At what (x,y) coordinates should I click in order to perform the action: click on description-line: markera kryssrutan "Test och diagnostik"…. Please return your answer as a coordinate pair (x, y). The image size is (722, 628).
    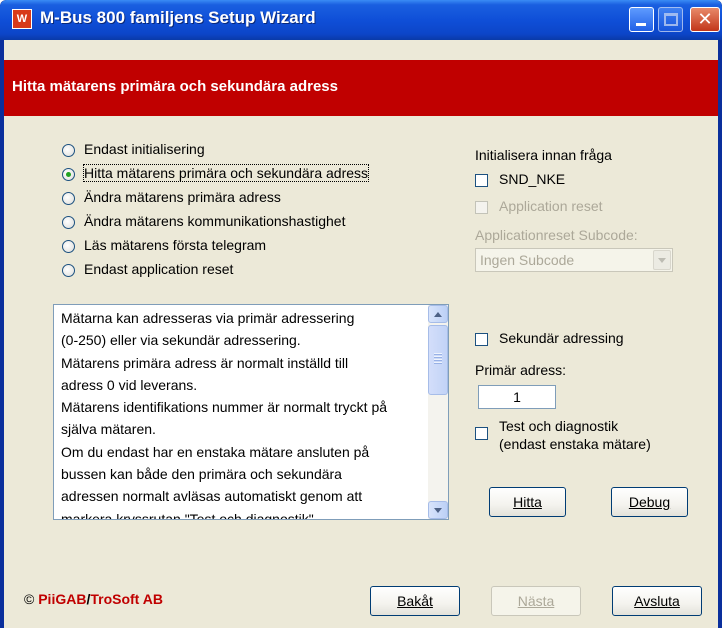
    Looking at the image, I should click on (189, 515).